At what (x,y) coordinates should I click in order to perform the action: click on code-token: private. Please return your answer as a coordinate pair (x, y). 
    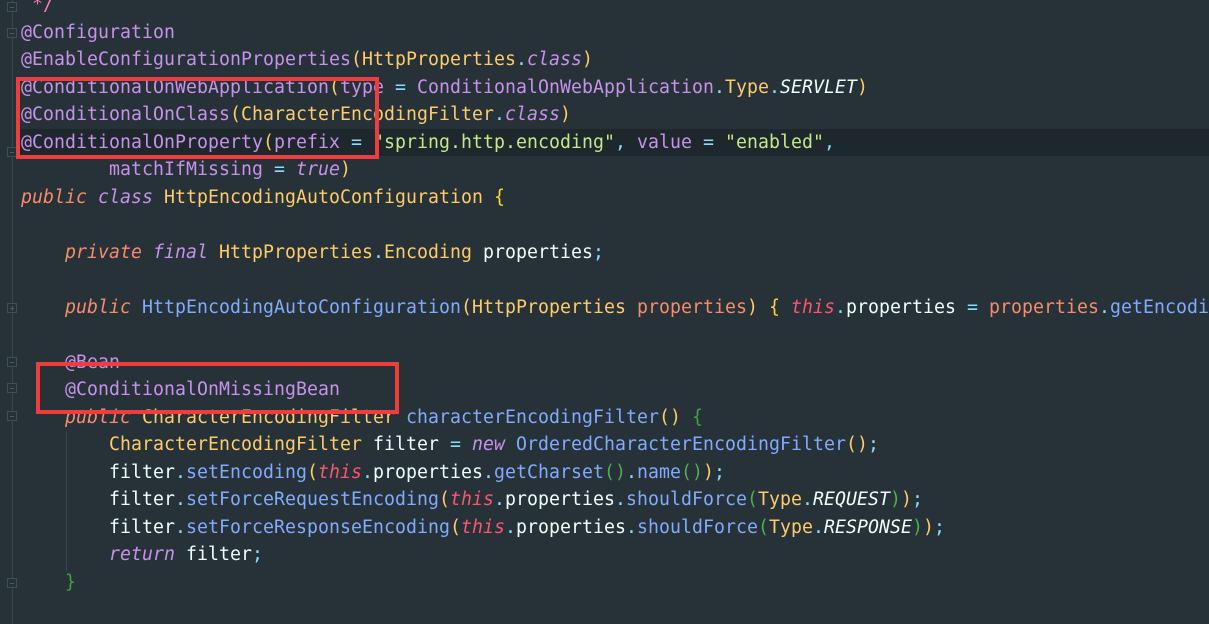
    Looking at the image, I should click on (103, 252).